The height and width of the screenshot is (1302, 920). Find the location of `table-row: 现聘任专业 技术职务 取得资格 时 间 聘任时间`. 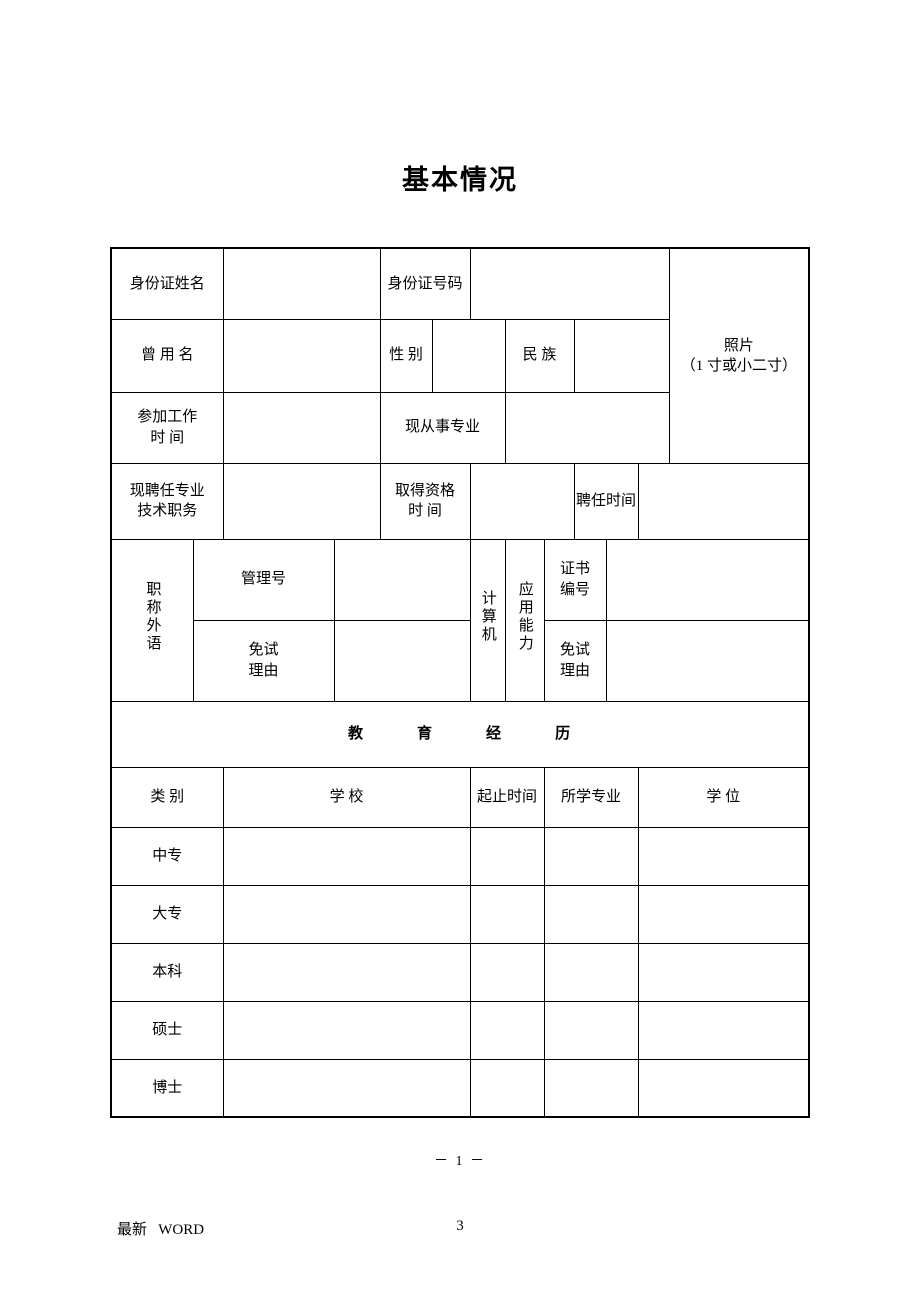

table-row: 现聘任专业 技术职务 取得资格 时 间 聘任时间 is located at coordinates (460, 501).